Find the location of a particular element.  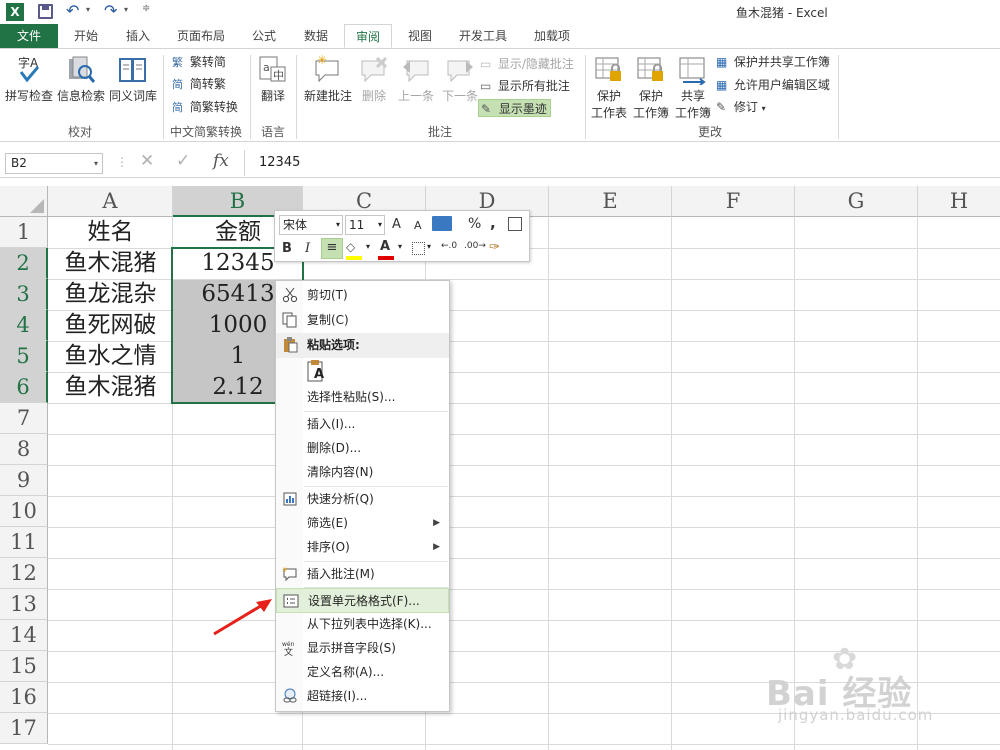

thesaurus-button: 同义词库 is located at coordinates (133, 79).